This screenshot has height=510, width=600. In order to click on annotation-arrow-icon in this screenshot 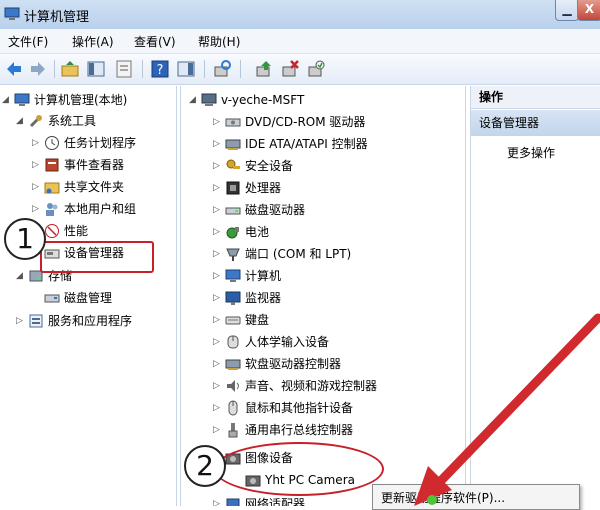, I will do `click(507, 409)`.